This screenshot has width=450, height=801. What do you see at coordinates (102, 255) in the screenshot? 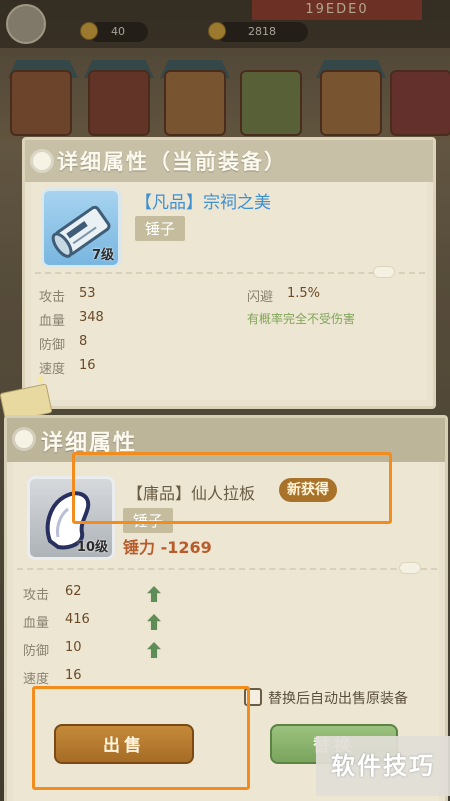
I see `current-item-level: 7级` at bounding box center [102, 255].